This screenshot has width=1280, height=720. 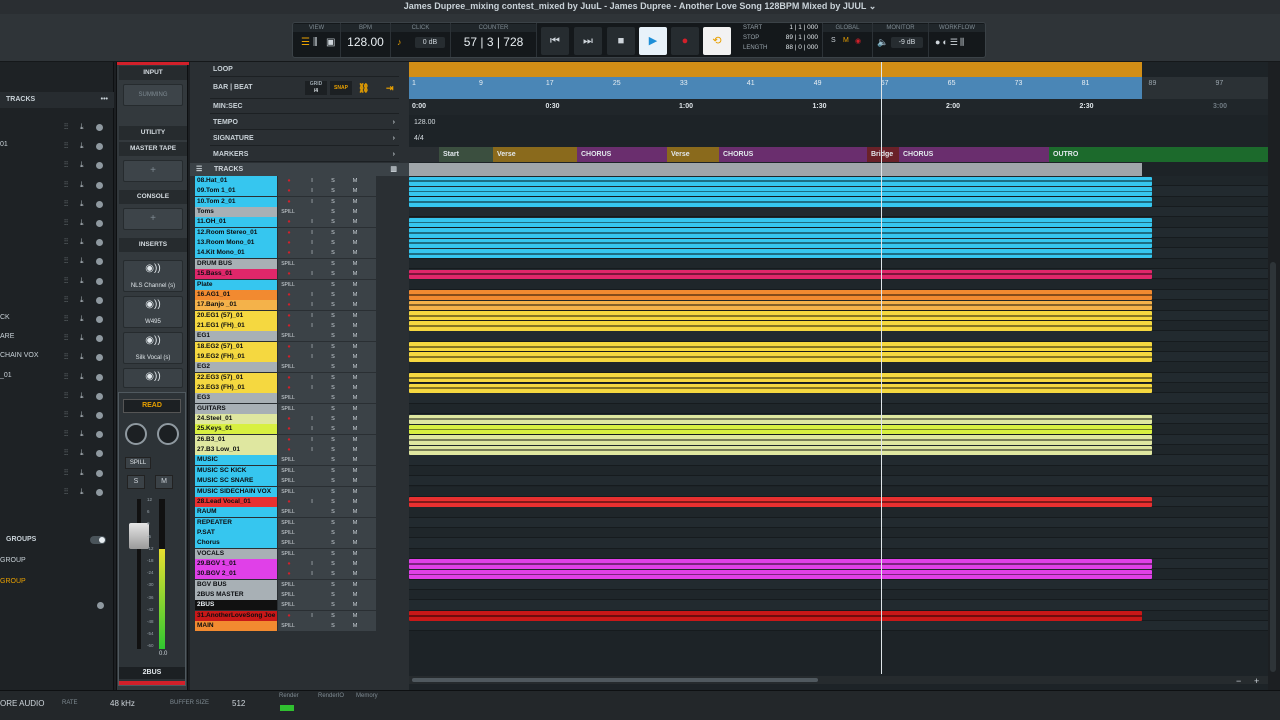 What do you see at coordinates (299, 460) in the screenshot?
I see `track-row: MUSIC SPILL S M` at bounding box center [299, 460].